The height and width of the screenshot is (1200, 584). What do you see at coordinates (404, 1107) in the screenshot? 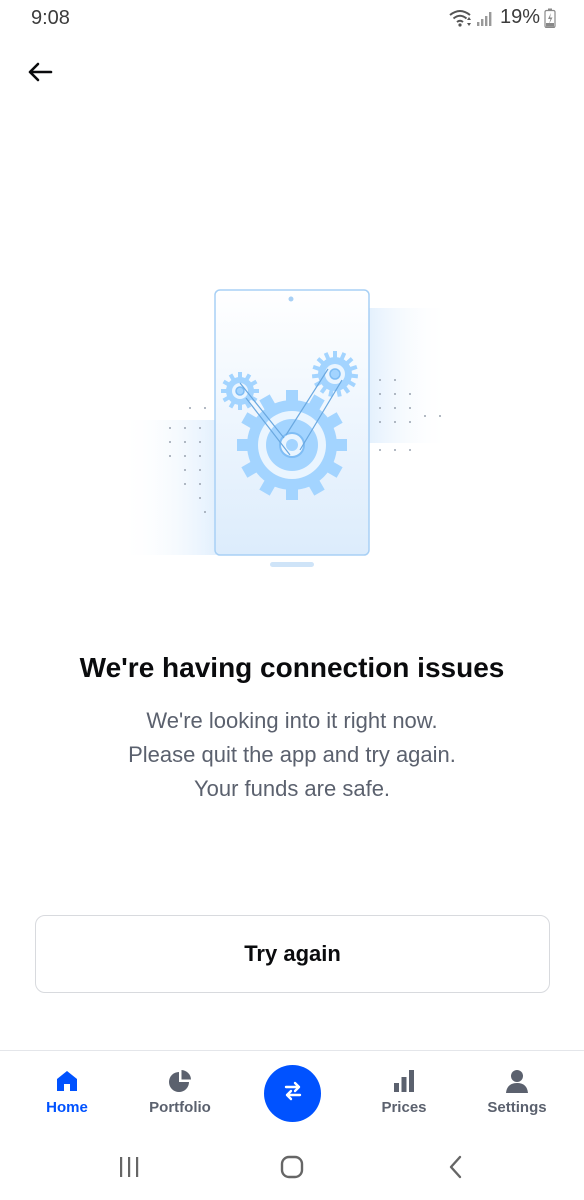
I see `nav-label: Prices` at bounding box center [404, 1107].